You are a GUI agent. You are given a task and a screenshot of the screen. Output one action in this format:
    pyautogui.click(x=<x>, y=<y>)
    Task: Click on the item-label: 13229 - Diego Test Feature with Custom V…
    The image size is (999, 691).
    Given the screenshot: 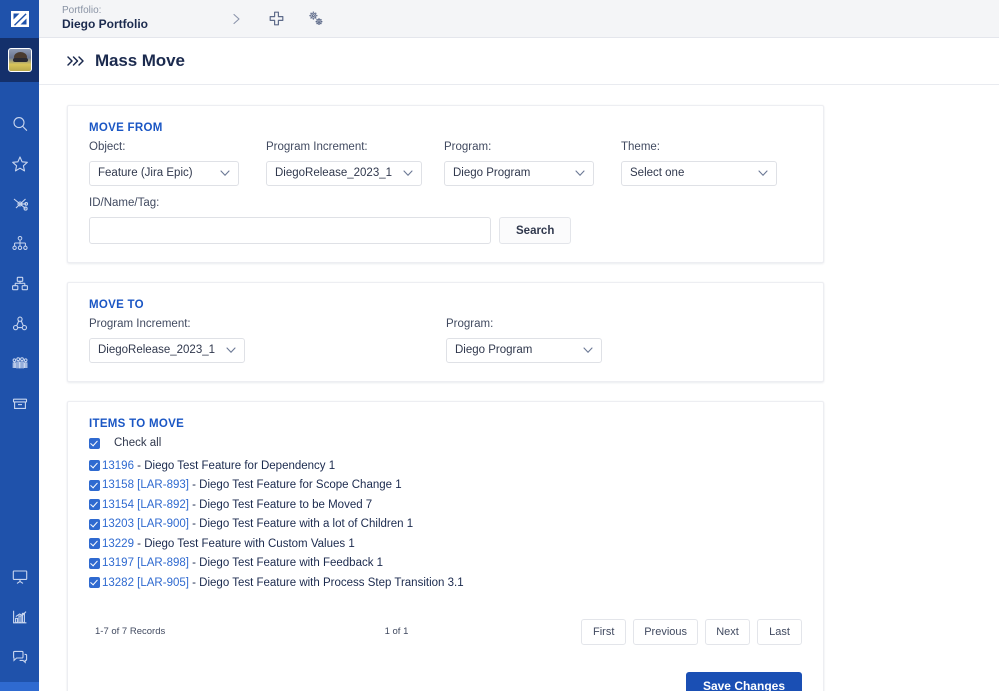 What is the action you would take?
    pyautogui.click(x=228, y=544)
    